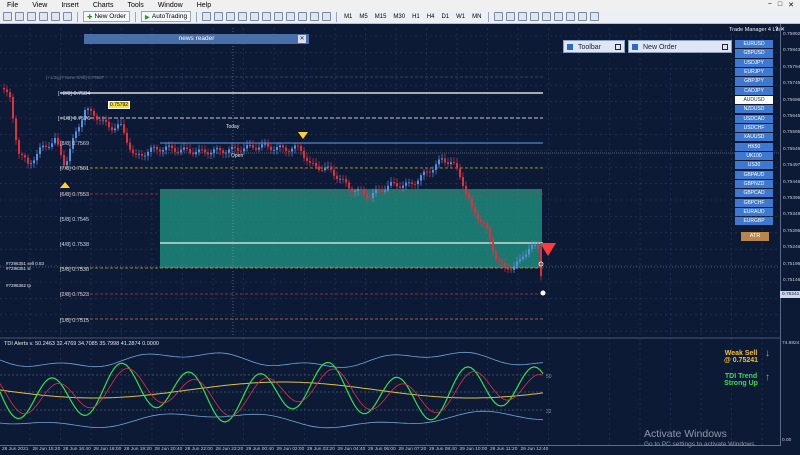 The height and width of the screenshot is (455, 800). What do you see at coordinates (754, 146) in the screenshot?
I see `symbol-button: HK50` at bounding box center [754, 146].